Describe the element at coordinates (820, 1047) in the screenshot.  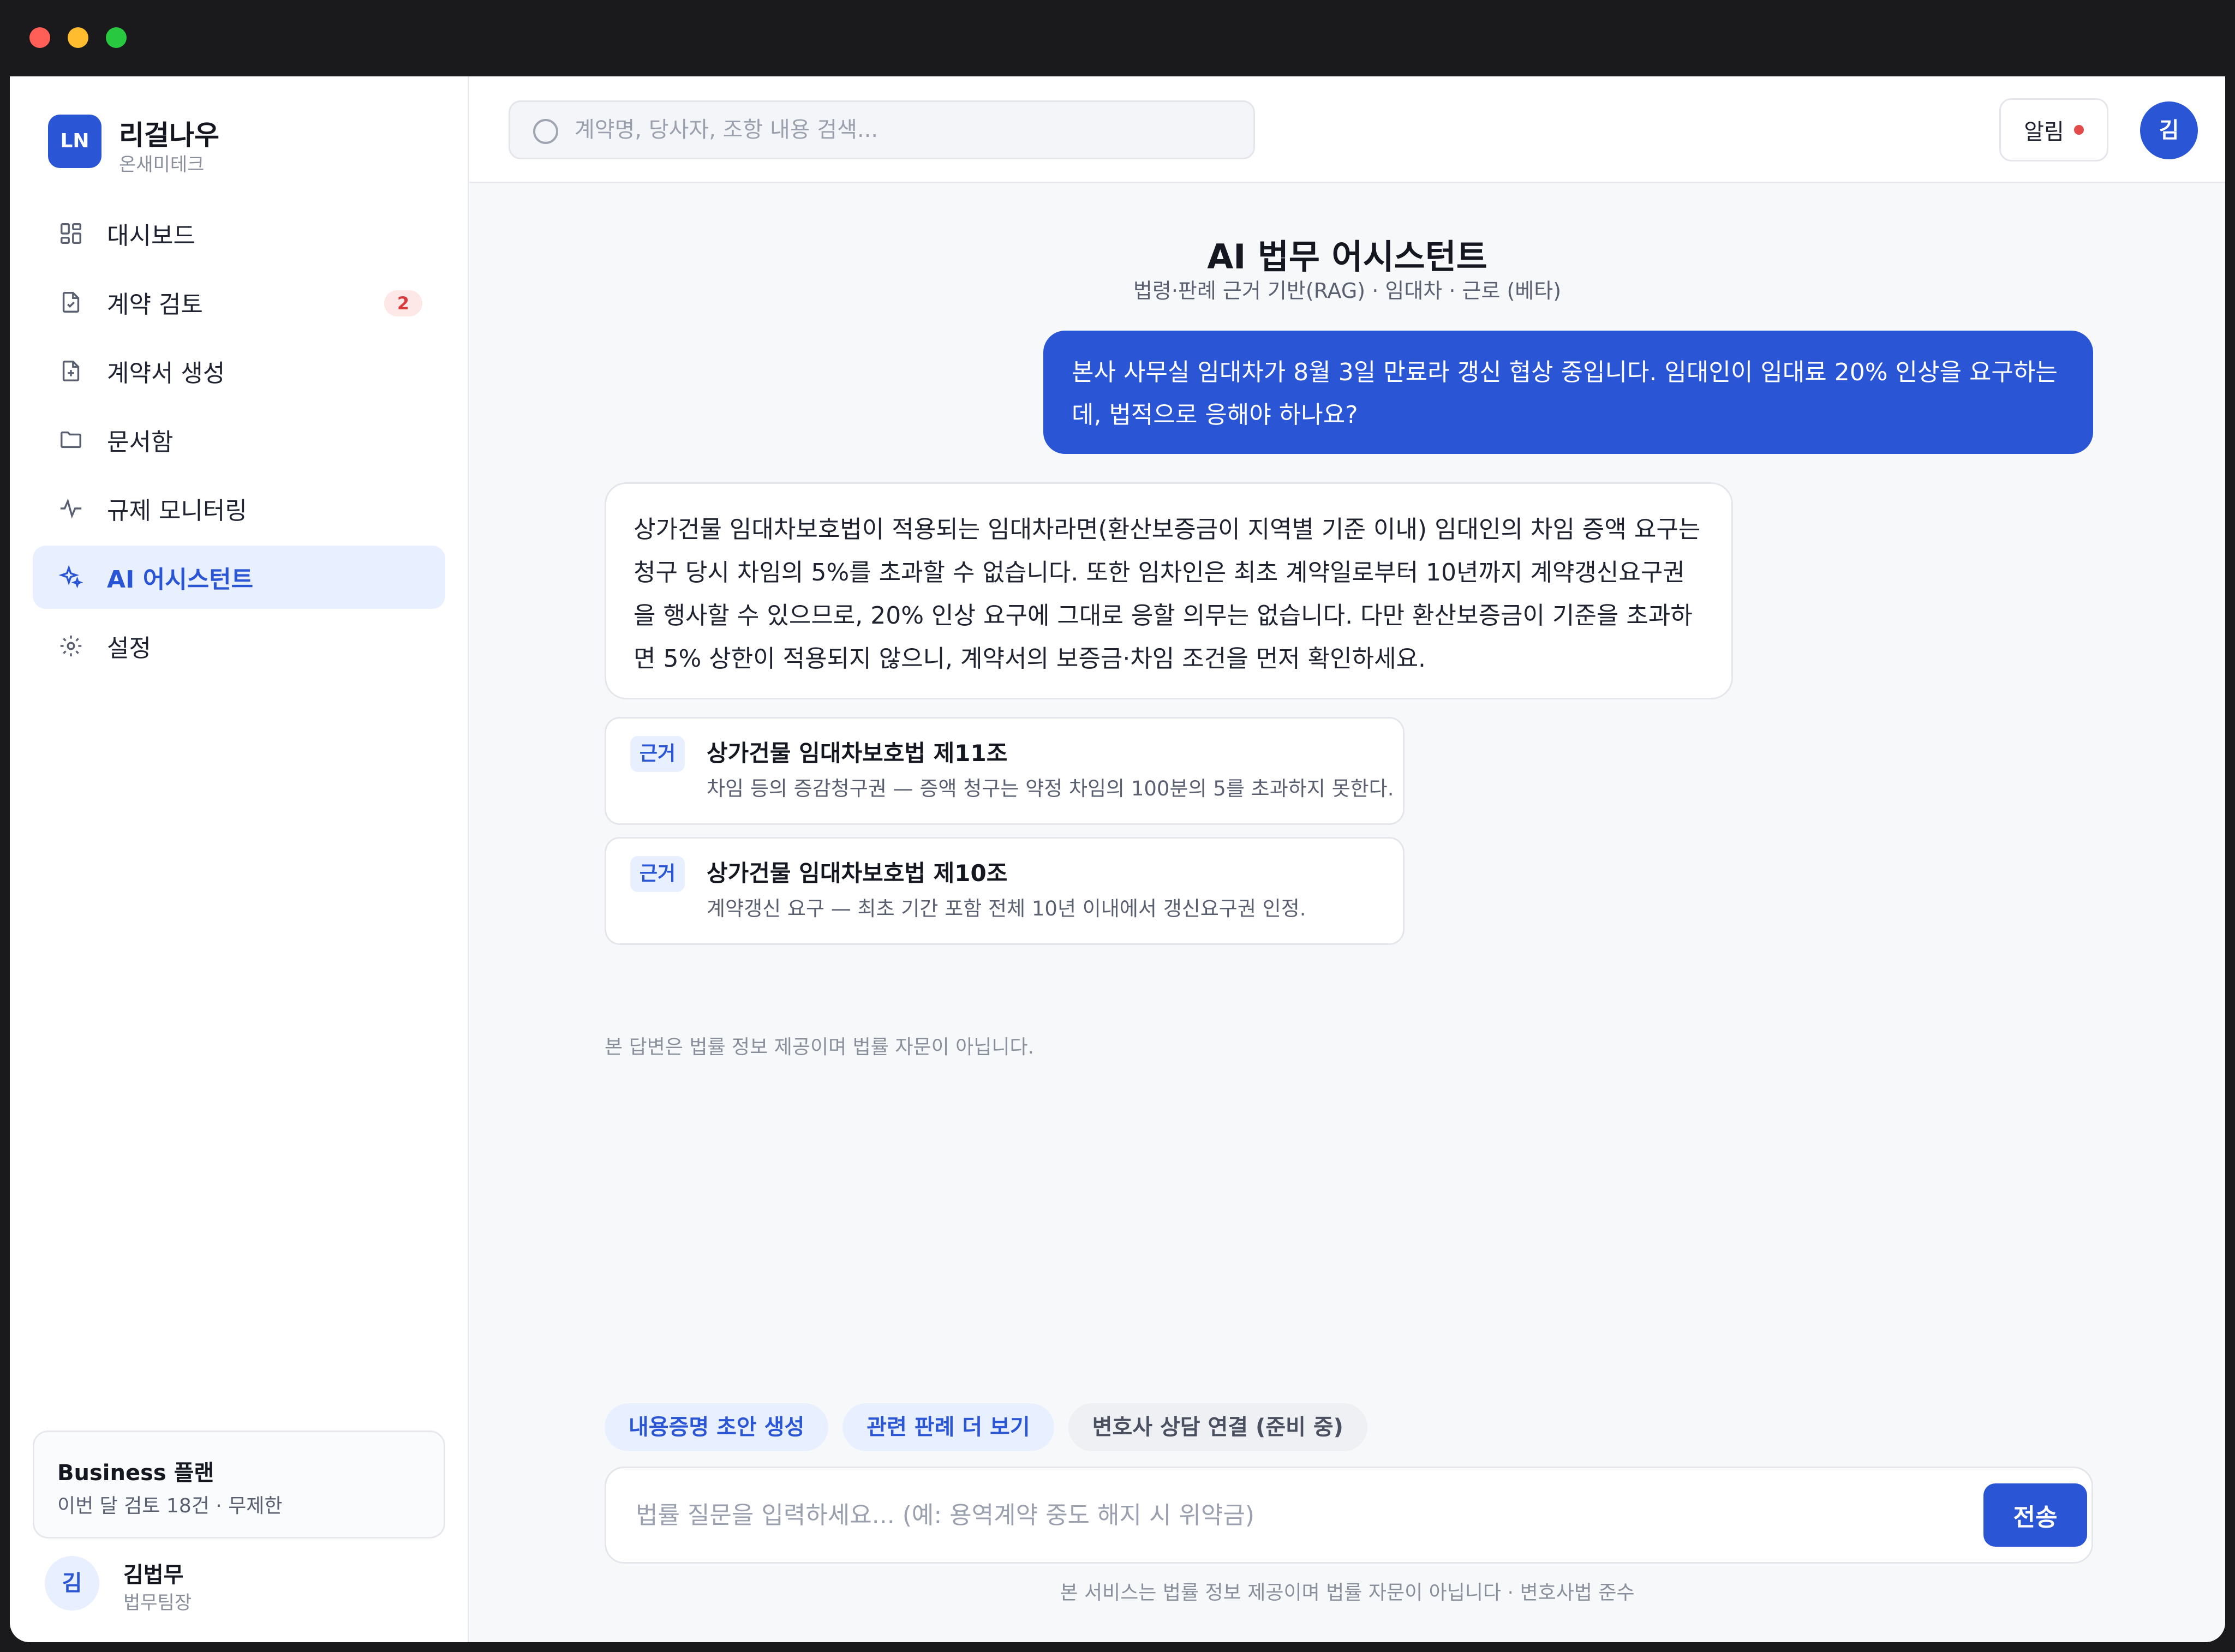
I see `answer-disclaimer: 본 답변은 법률 정보 제공이며 법률 자문이 아닙니다.` at that location.